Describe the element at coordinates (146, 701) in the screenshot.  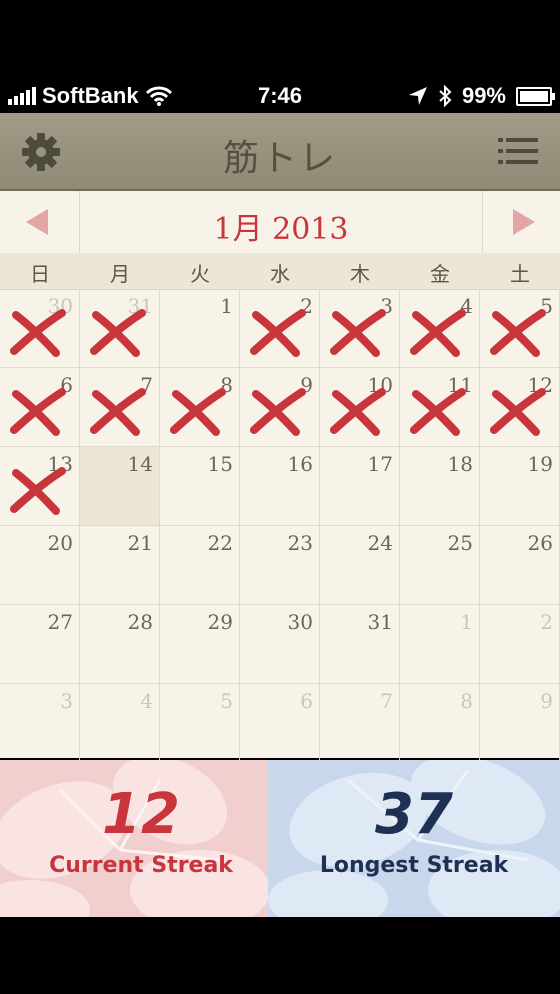
I see `day-number: 4` at that location.